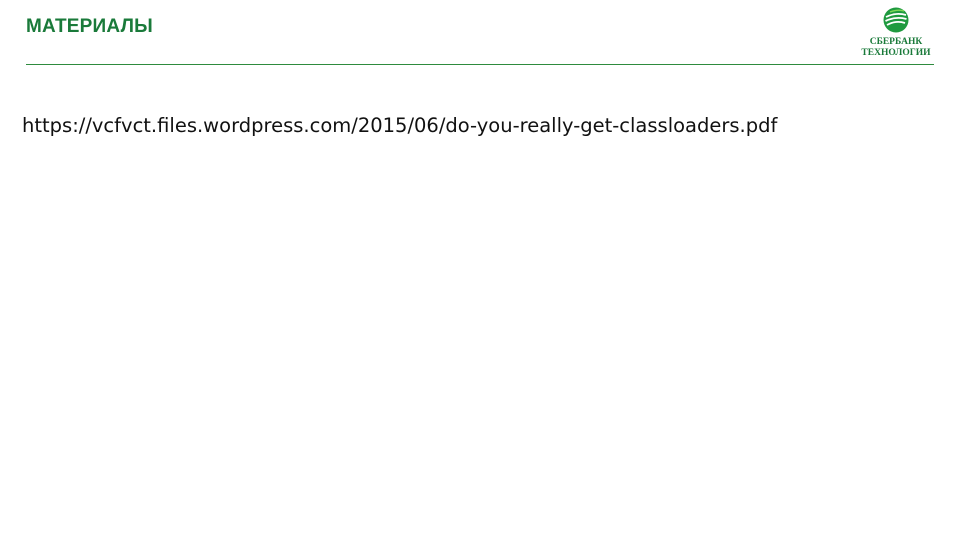 Image resolution: width=960 pixels, height=540 pixels. Describe the element at coordinates (89, 26) in the screenshot. I see `slide-title: МАТЕРИАЛЫ` at that location.